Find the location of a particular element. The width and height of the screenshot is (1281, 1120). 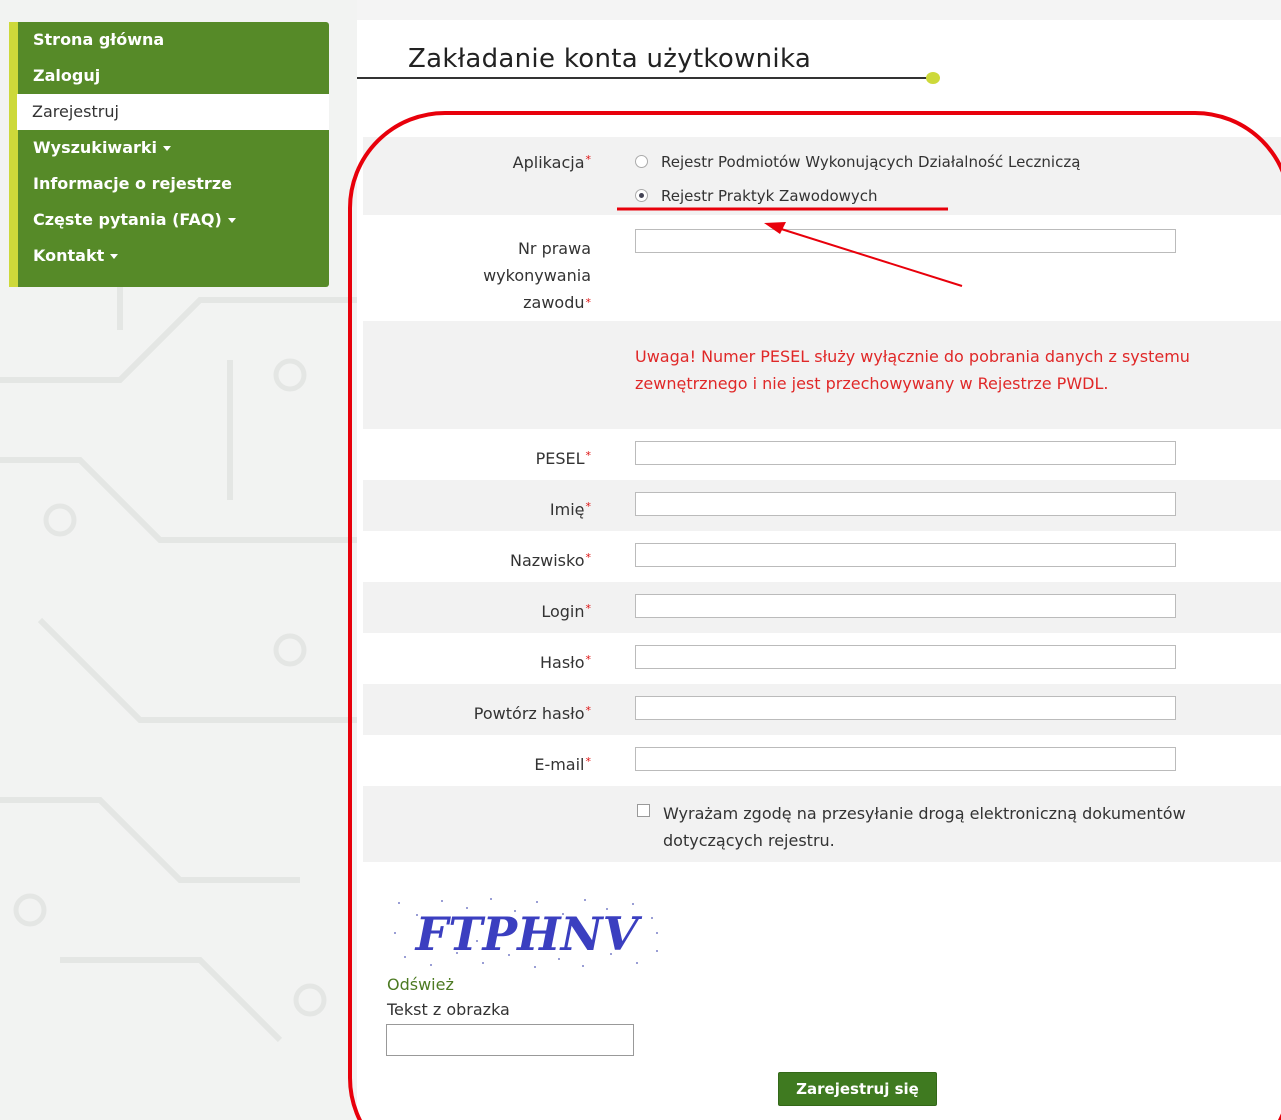

nav-login: Zaloguj is located at coordinates (173, 76).